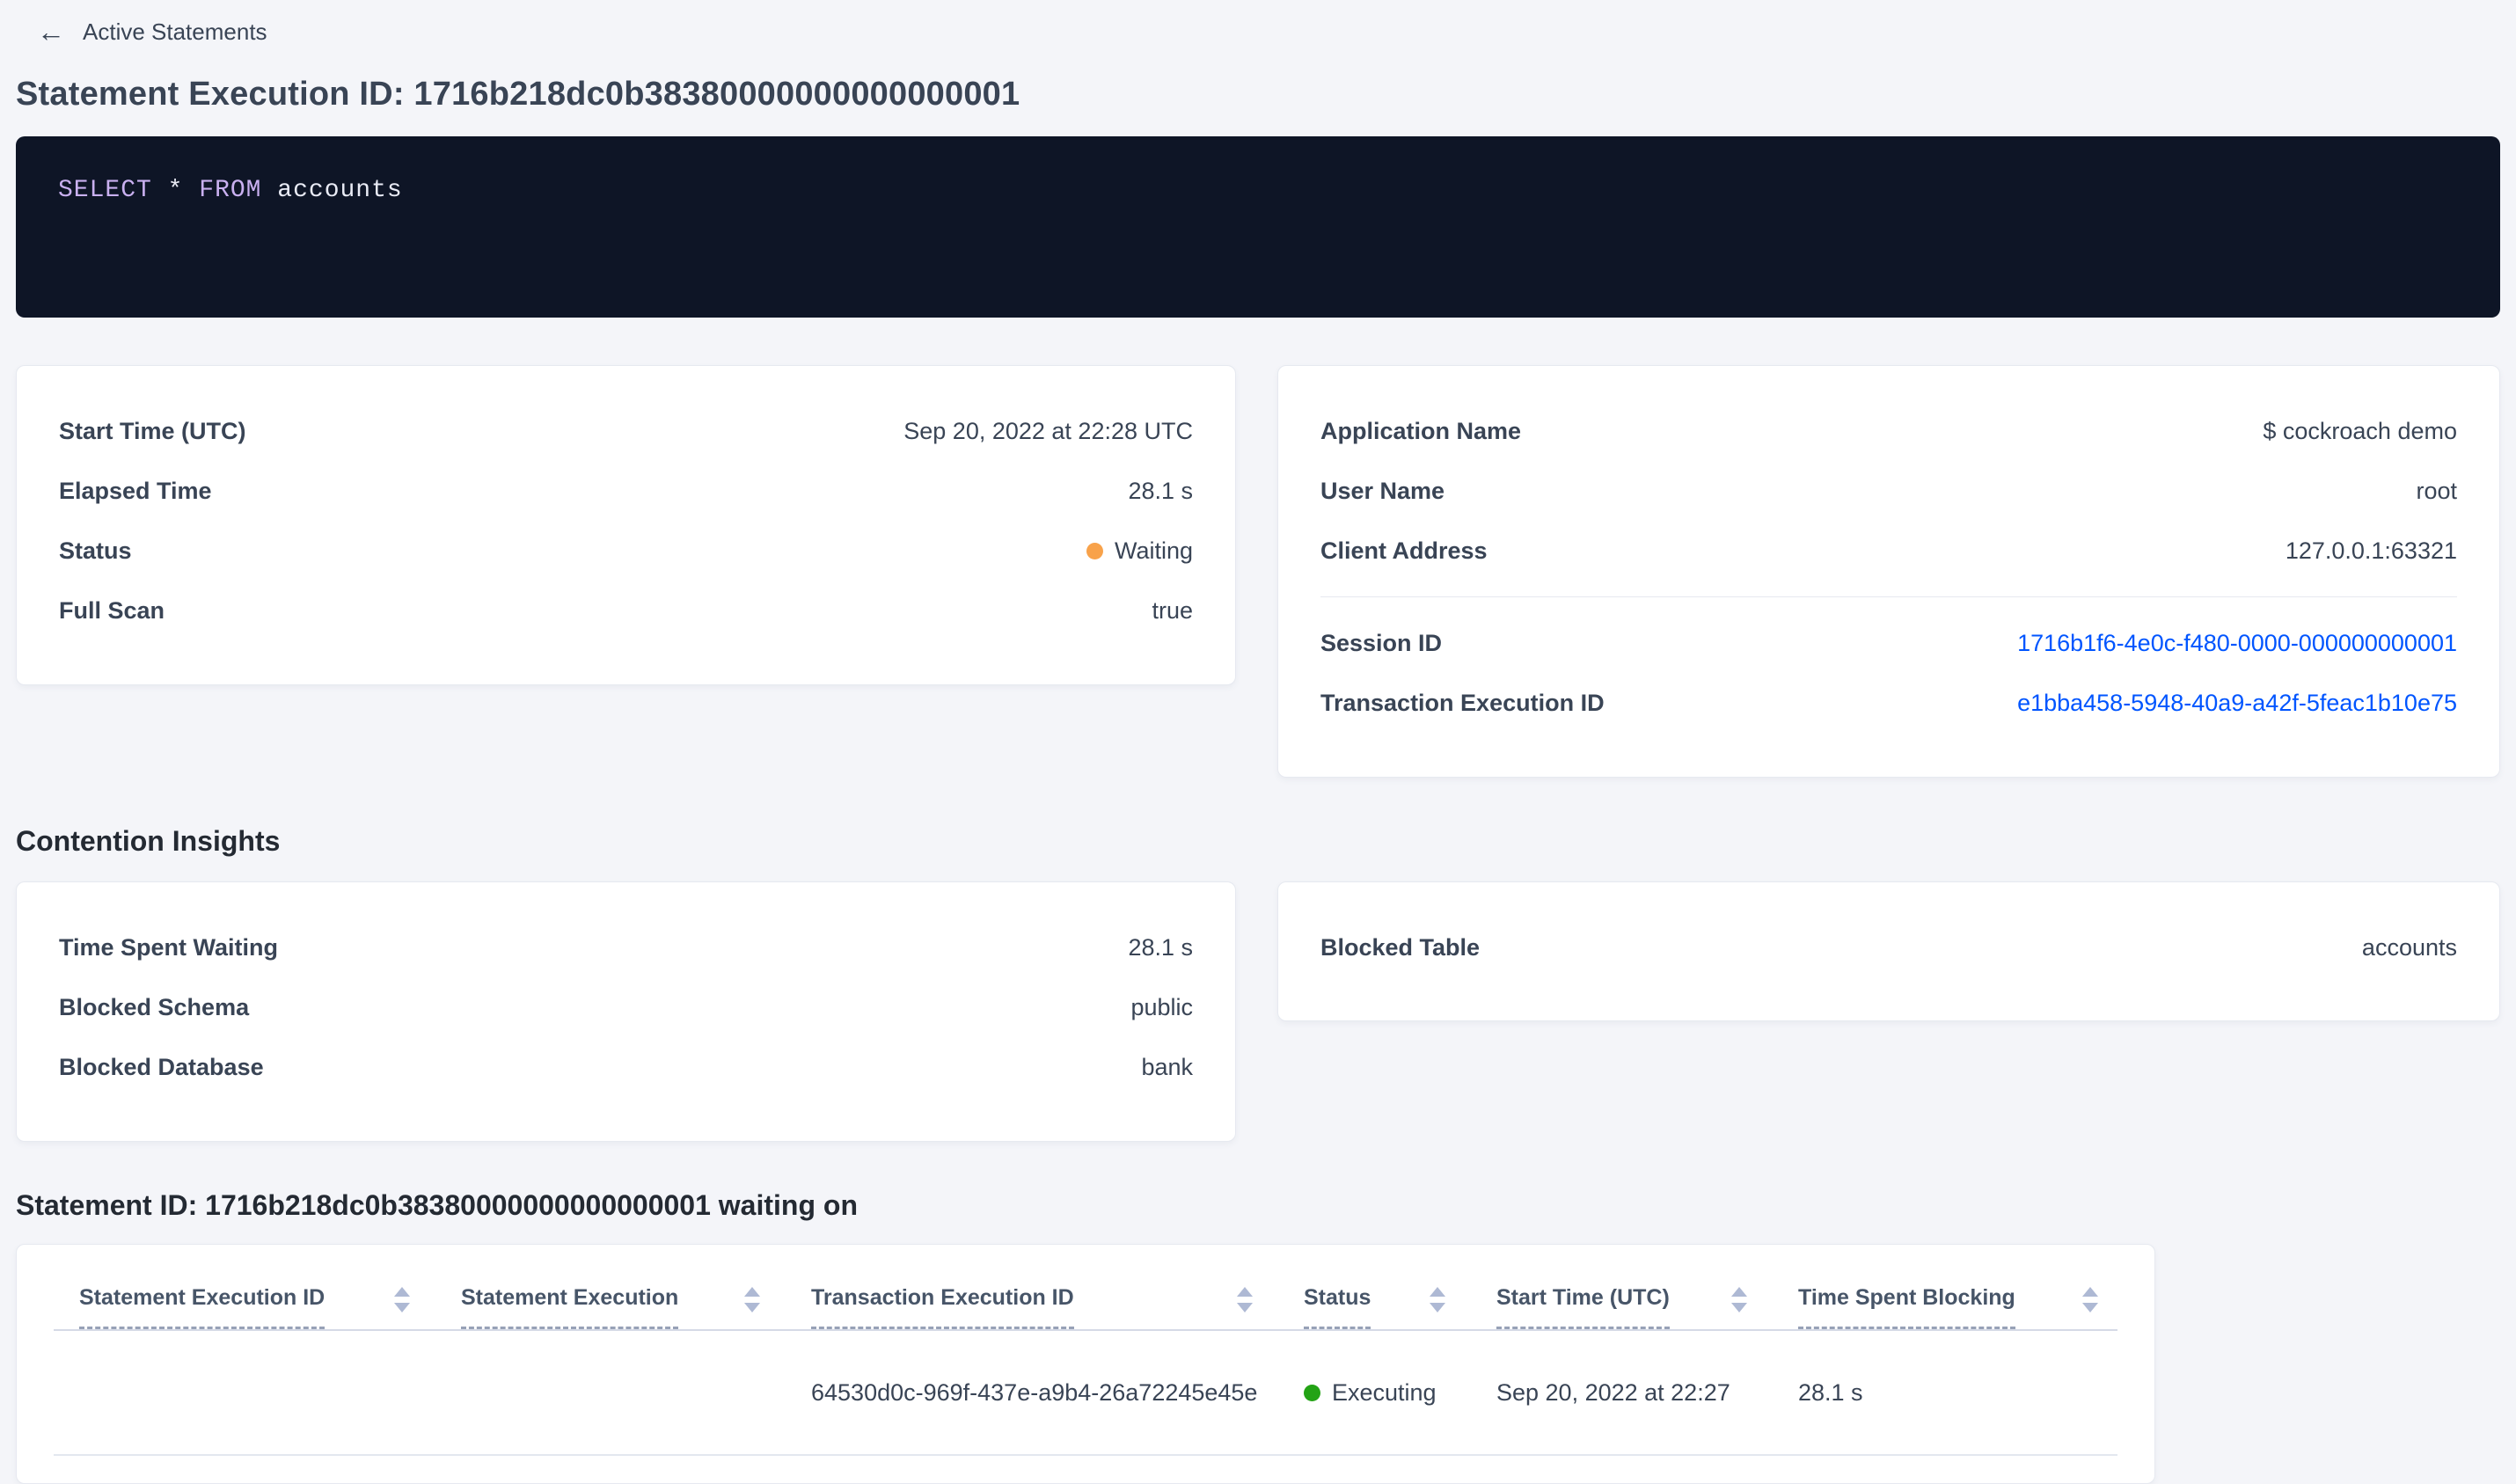  Describe the element at coordinates (1312, 1392) in the screenshot. I see `executing-status-dot-icon` at that location.